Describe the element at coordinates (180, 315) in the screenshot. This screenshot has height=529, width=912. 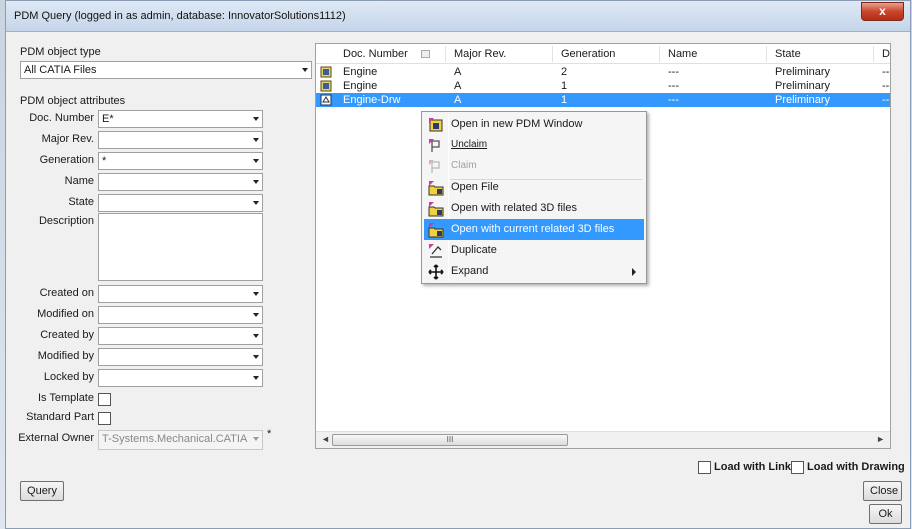
I see `modified-on-field` at that location.